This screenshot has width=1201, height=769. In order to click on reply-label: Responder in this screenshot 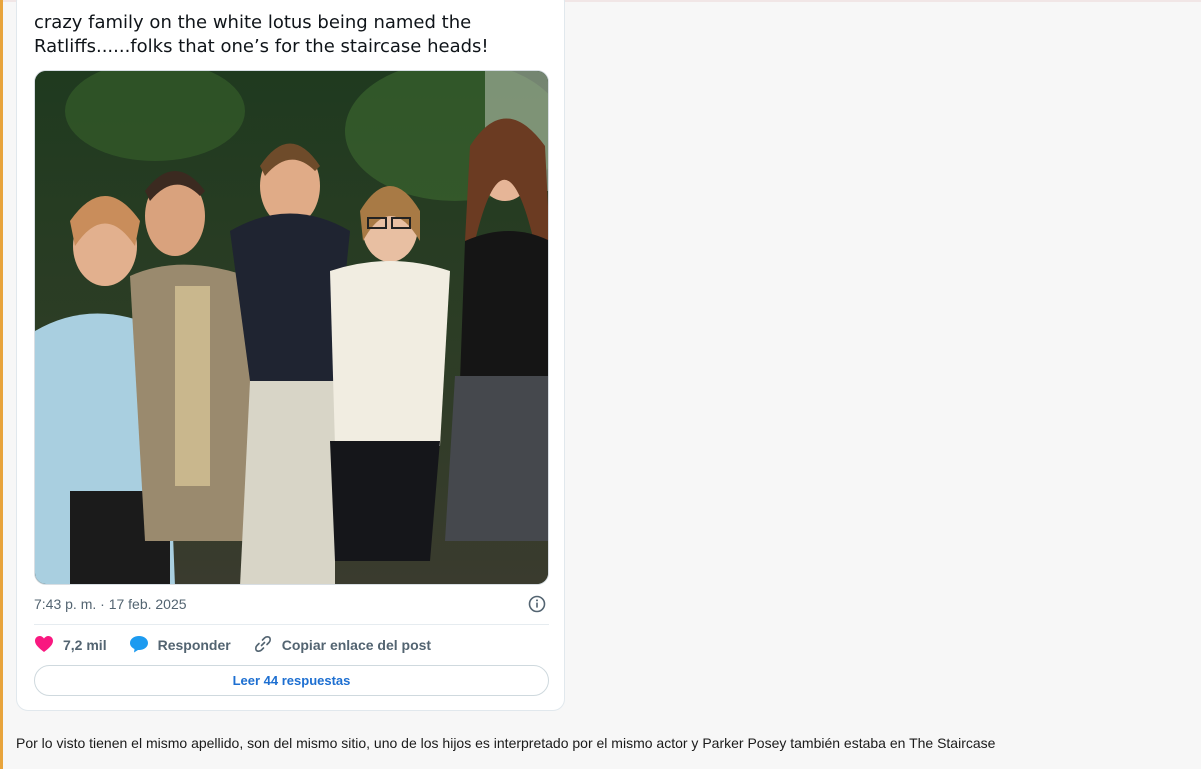, I will do `click(194, 645)`.